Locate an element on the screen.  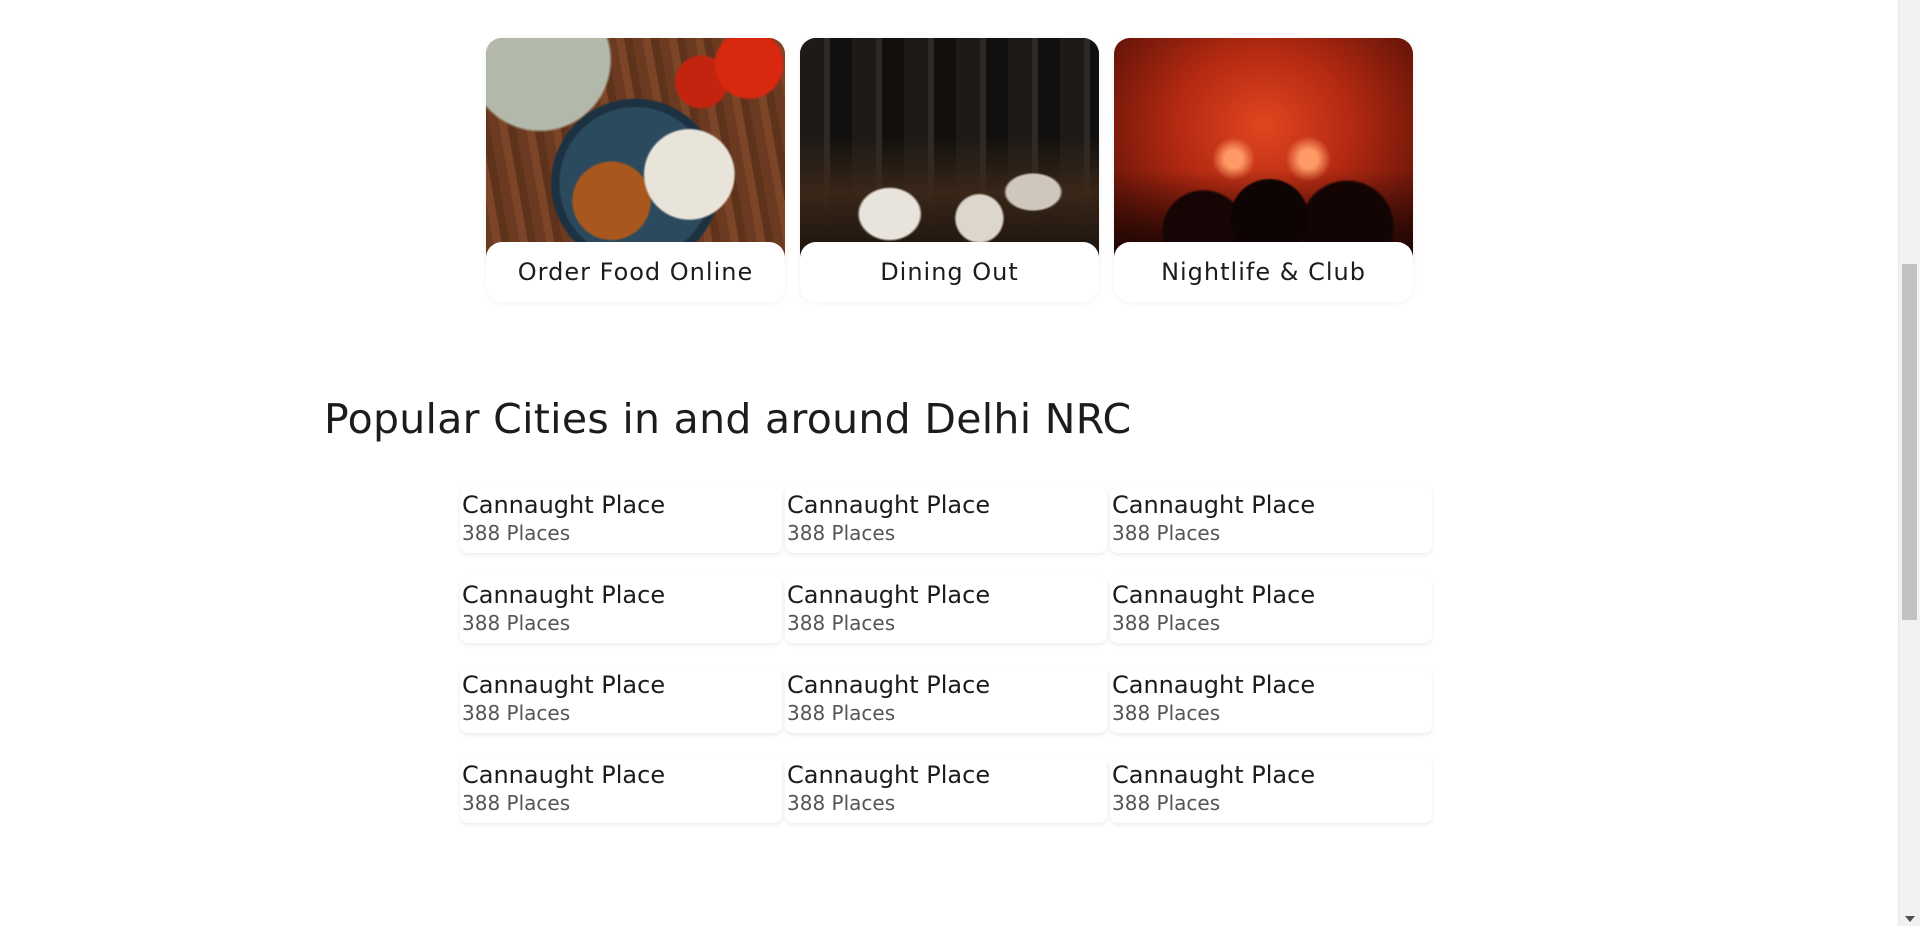
scrollbar-thumb is located at coordinates (1909, 442).